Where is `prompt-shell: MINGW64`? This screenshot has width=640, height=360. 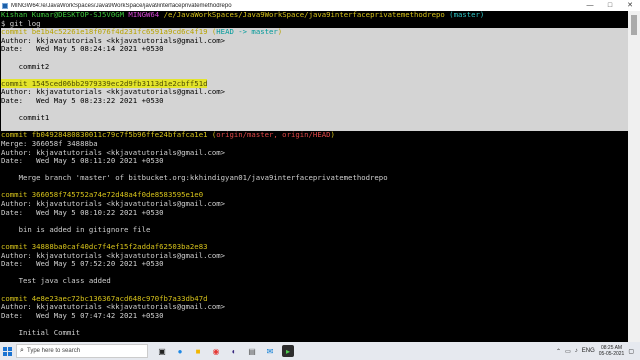
prompt-shell: MINGW64 is located at coordinates (144, 15).